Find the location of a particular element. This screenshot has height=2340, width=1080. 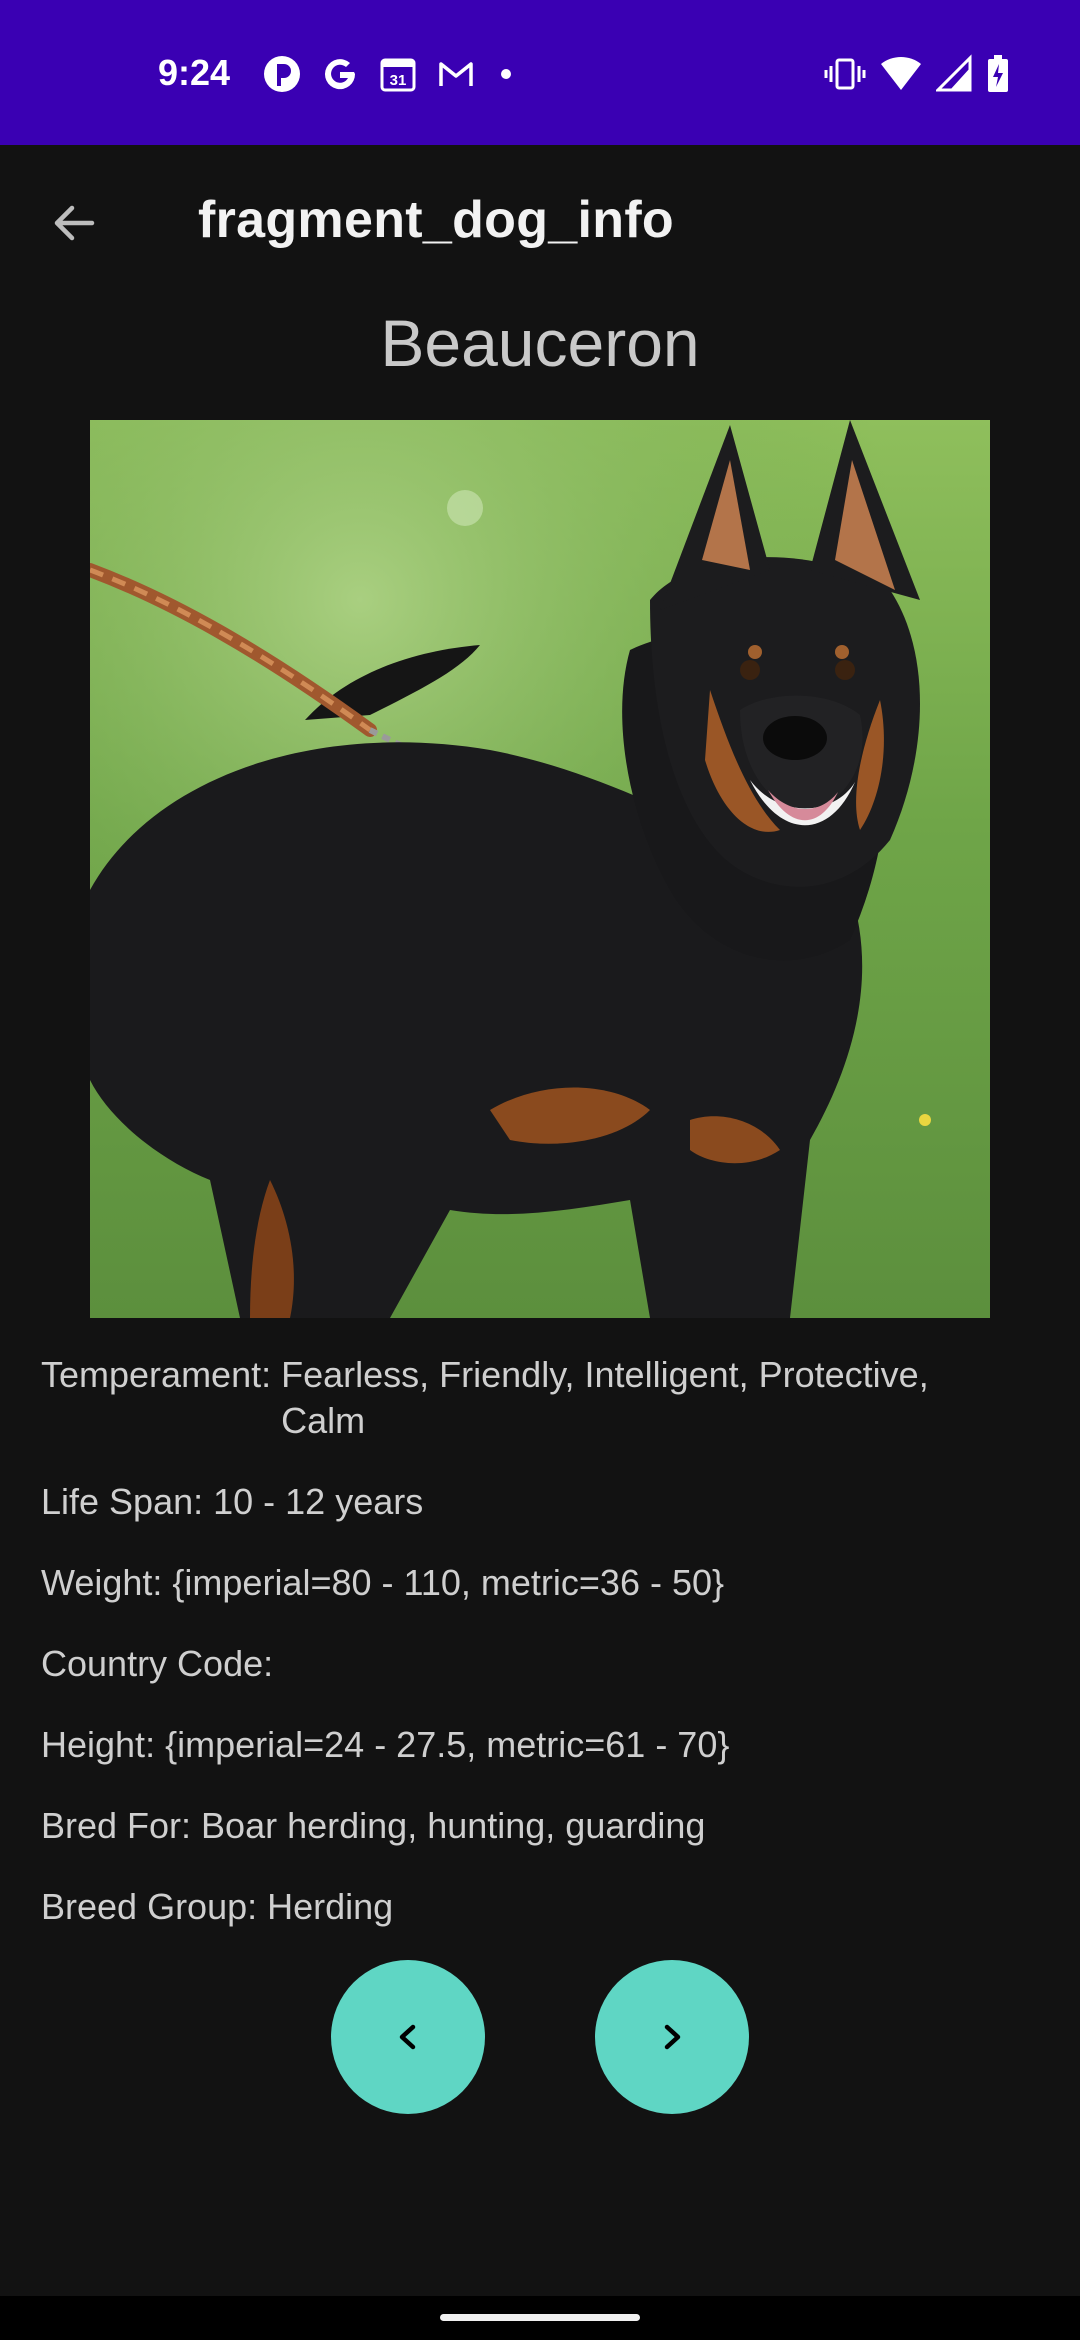

arrow-back-icon is located at coordinates (74, 223).